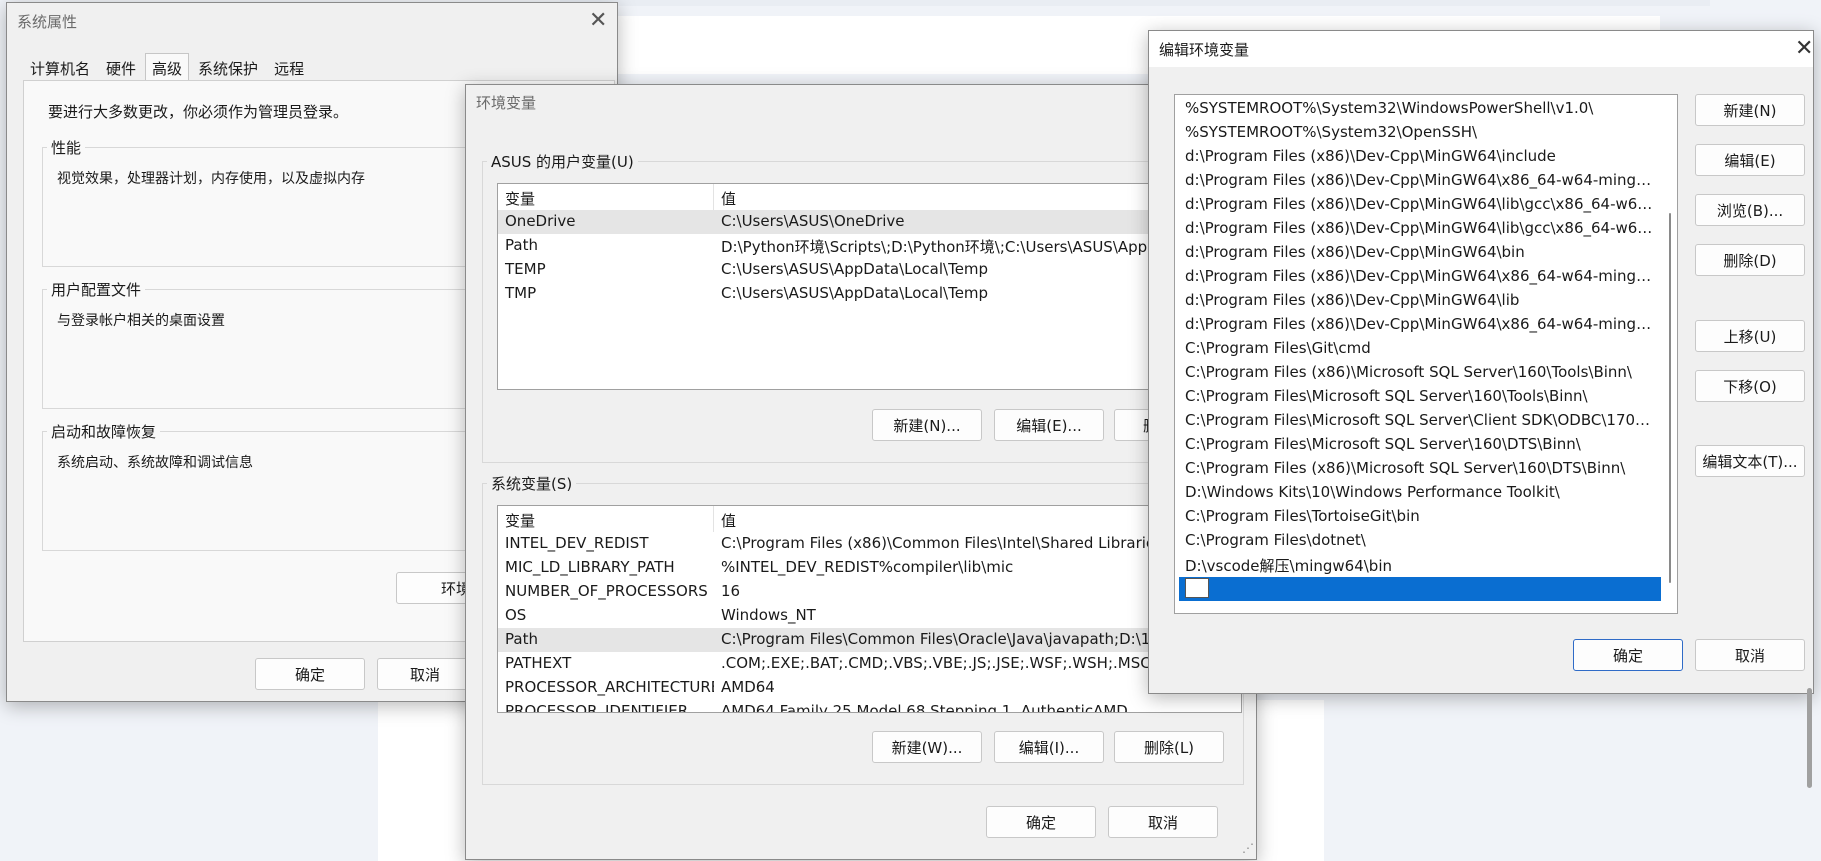 Image resolution: width=1821 pixels, height=861 pixels. What do you see at coordinates (525, 269) in the screenshot?
I see `variable-name: TEMP` at bounding box center [525, 269].